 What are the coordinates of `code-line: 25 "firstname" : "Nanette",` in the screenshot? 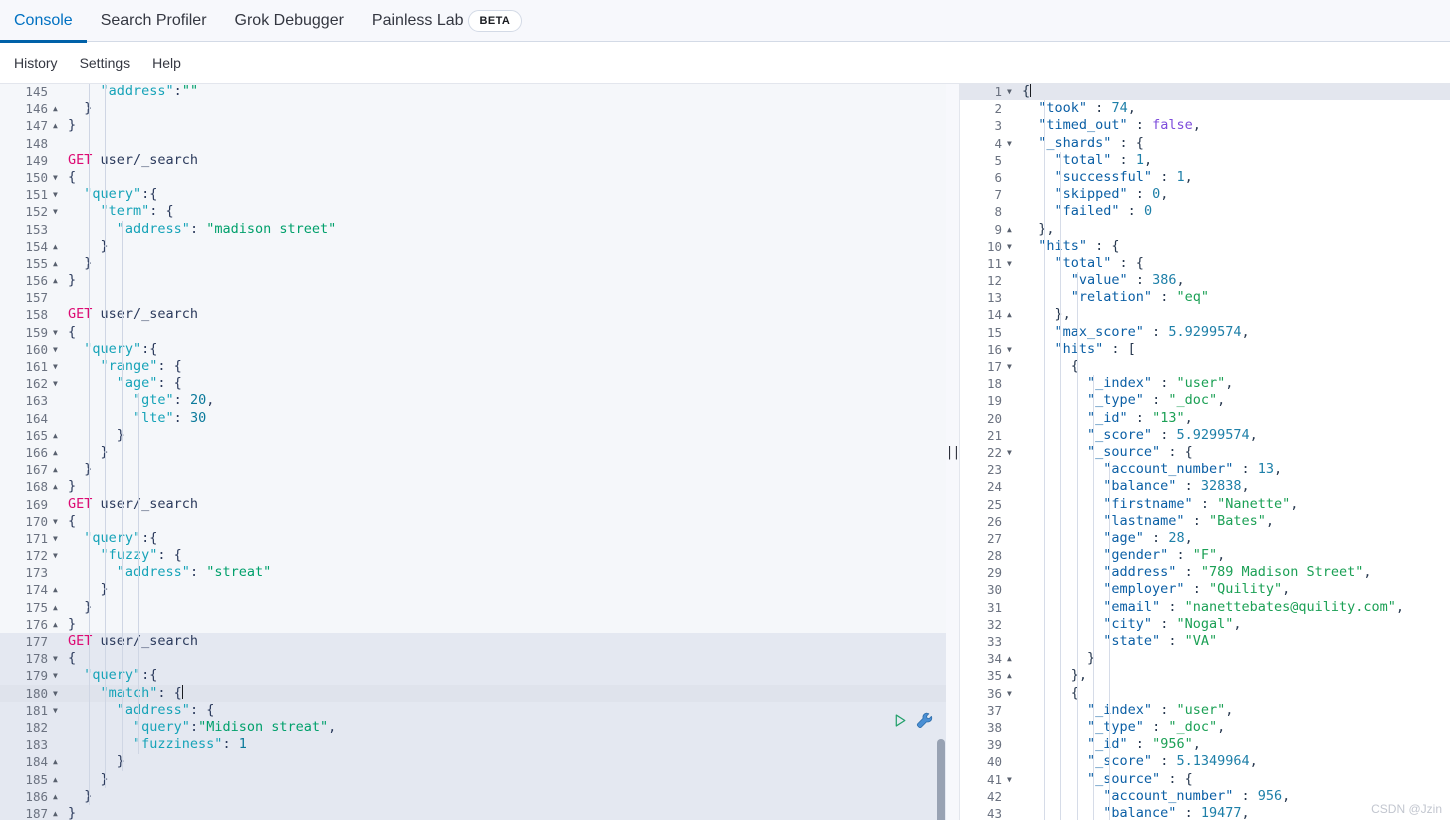 It's located at (1203, 504).